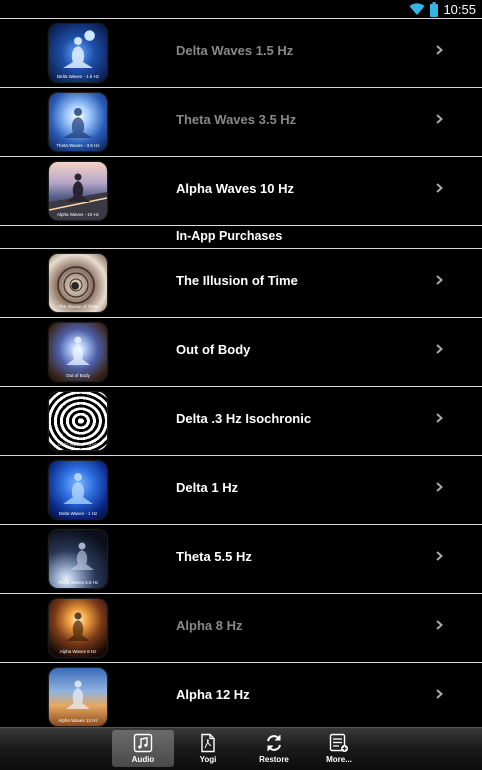 Image resolution: width=482 pixels, height=770 pixels. I want to click on music-note-icon, so click(143, 743).